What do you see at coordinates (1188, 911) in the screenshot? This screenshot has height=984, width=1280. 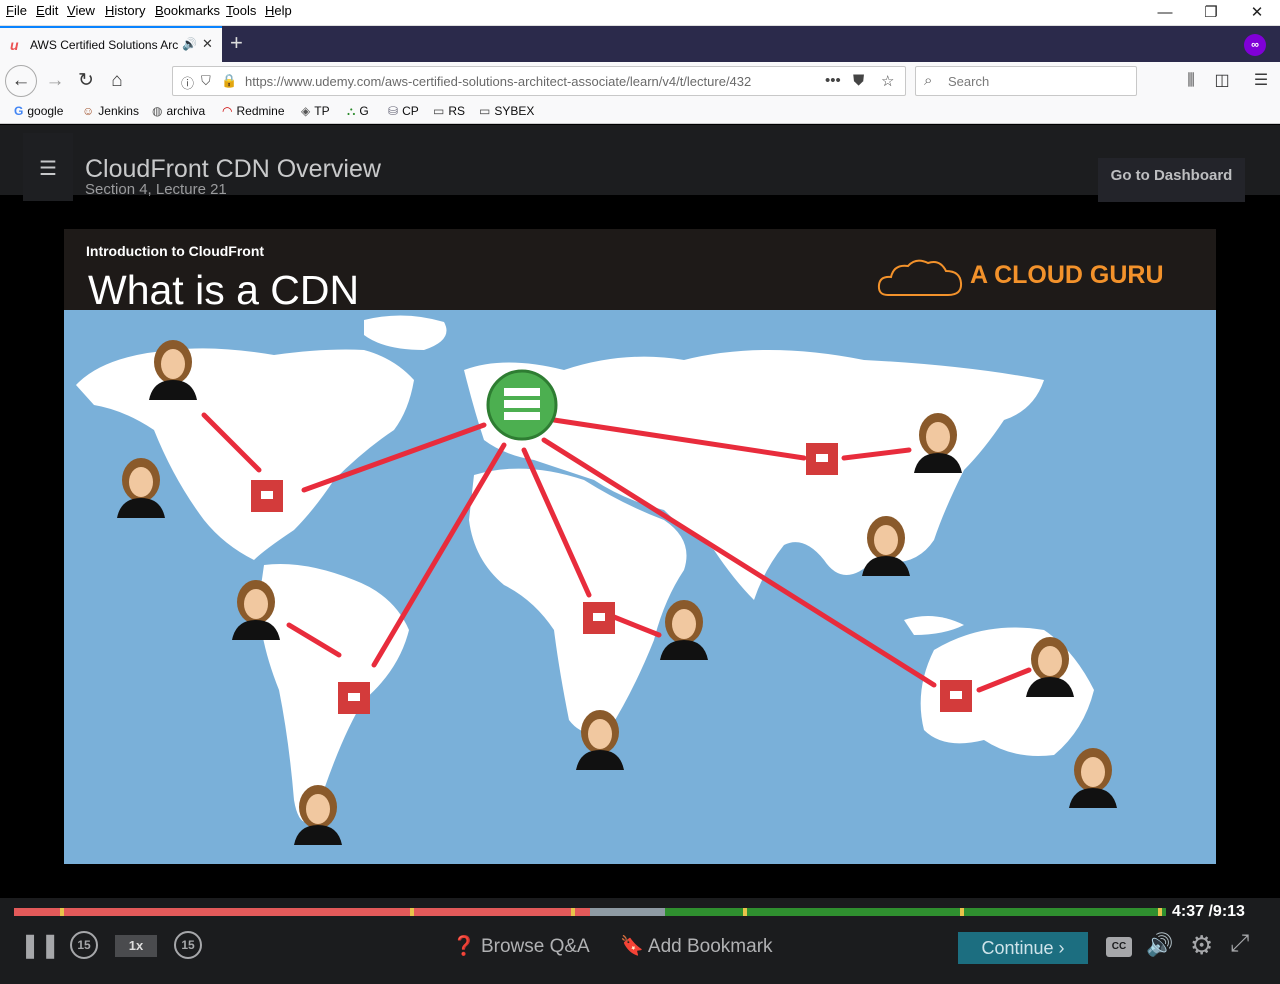 I see `time-current: 4:37` at bounding box center [1188, 911].